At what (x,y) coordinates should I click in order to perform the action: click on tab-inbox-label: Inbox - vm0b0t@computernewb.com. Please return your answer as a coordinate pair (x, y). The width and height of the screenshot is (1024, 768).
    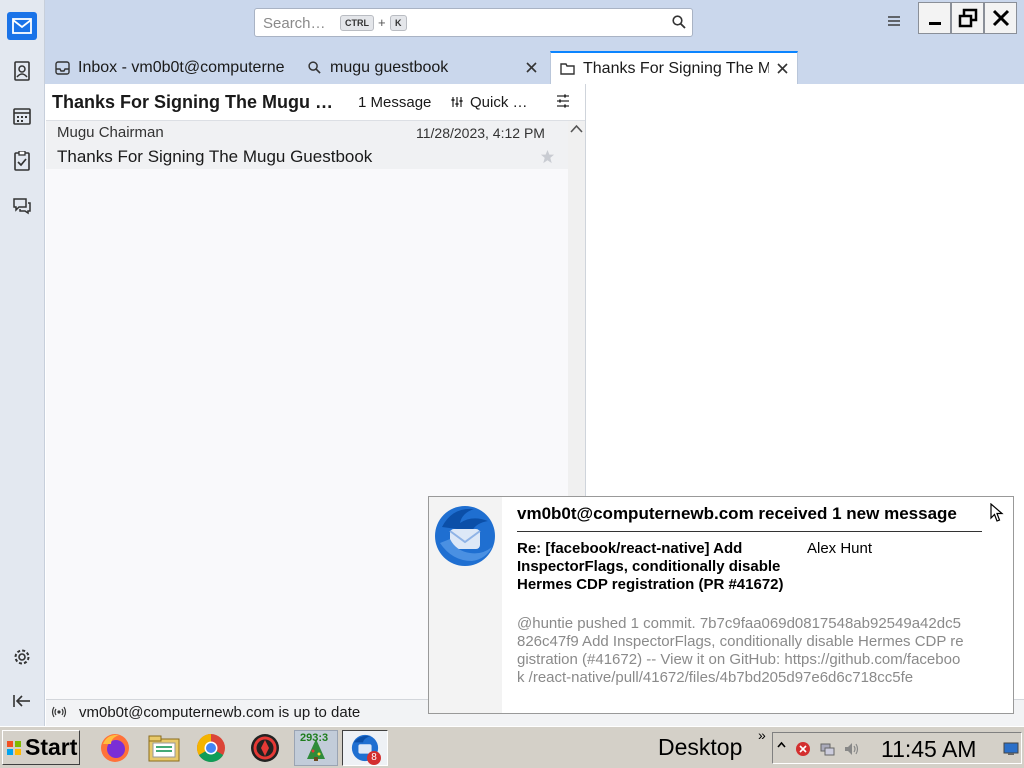
    Looking at the image, I should click on (181, 67).